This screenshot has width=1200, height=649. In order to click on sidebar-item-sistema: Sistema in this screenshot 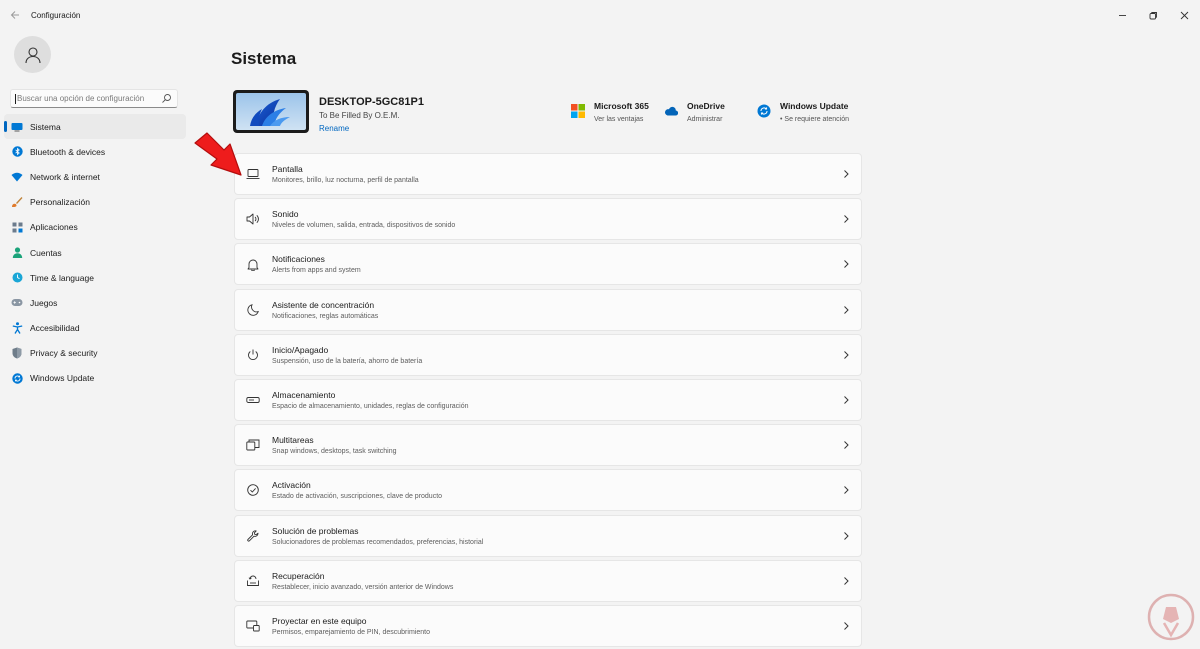, I will do `click(95, 127)`.